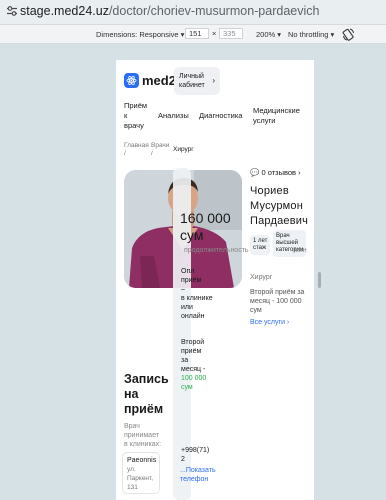  Describe the element at coordinates (269, 191) in the screenshot. I see `doctor-name-line: Чориев` at that location.